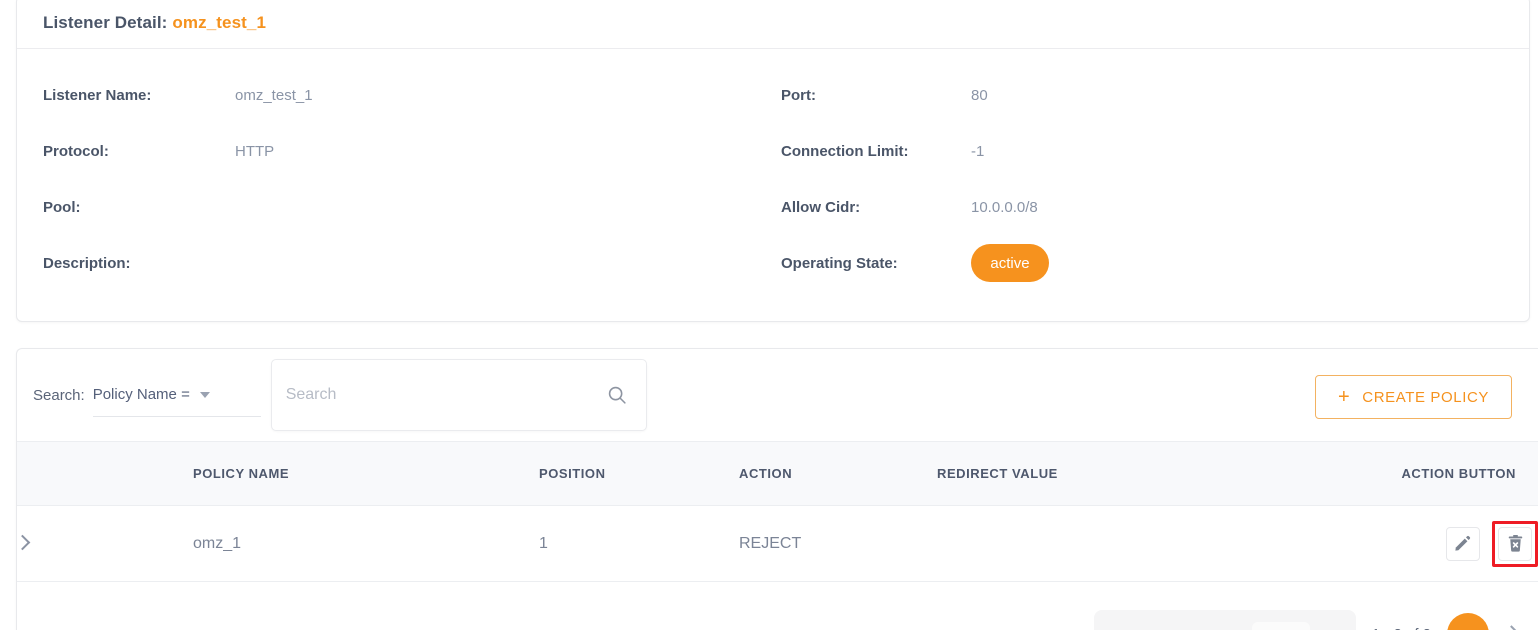 This screenshot has width=1538, height=630. I want to click on cell-action-buttons, so click(1461, 544).